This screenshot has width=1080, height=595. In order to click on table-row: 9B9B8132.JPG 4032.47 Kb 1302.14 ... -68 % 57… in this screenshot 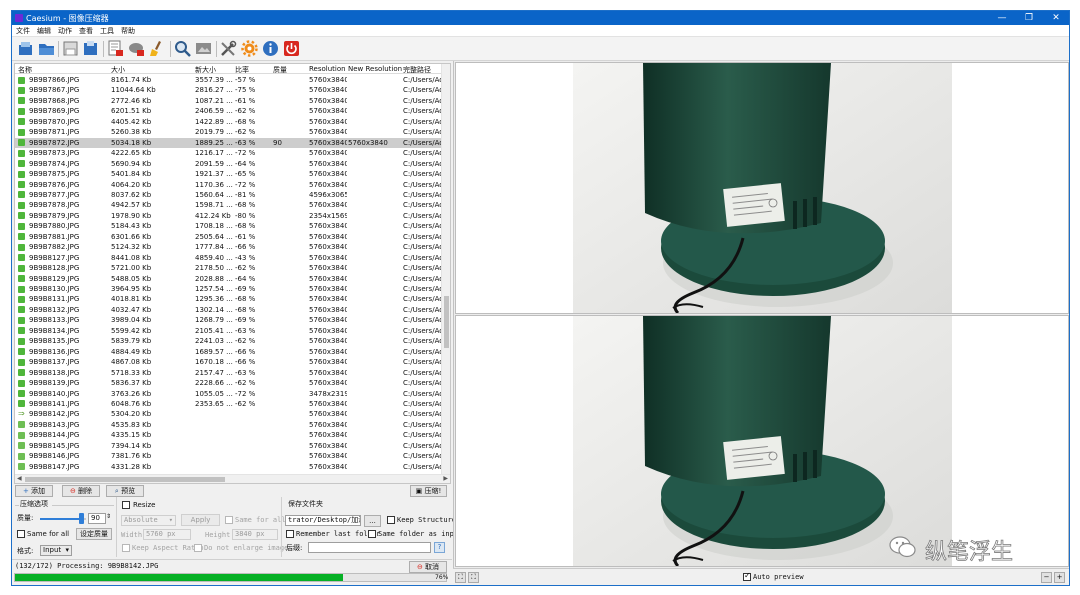, I will do `click(229, 310)`.